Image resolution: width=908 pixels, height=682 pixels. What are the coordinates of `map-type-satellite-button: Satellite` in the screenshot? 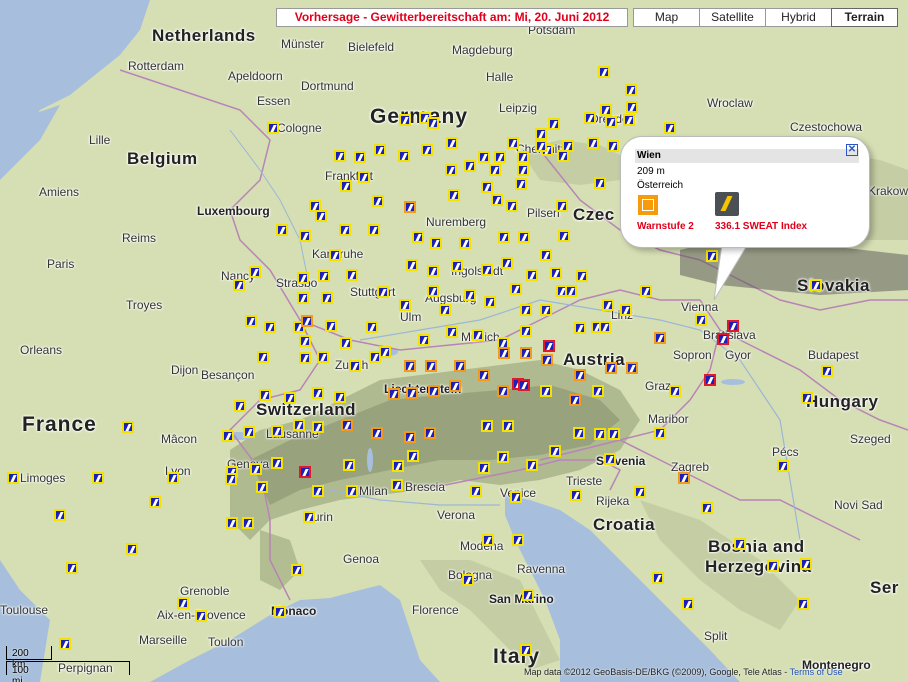 It's located at (732, 17).